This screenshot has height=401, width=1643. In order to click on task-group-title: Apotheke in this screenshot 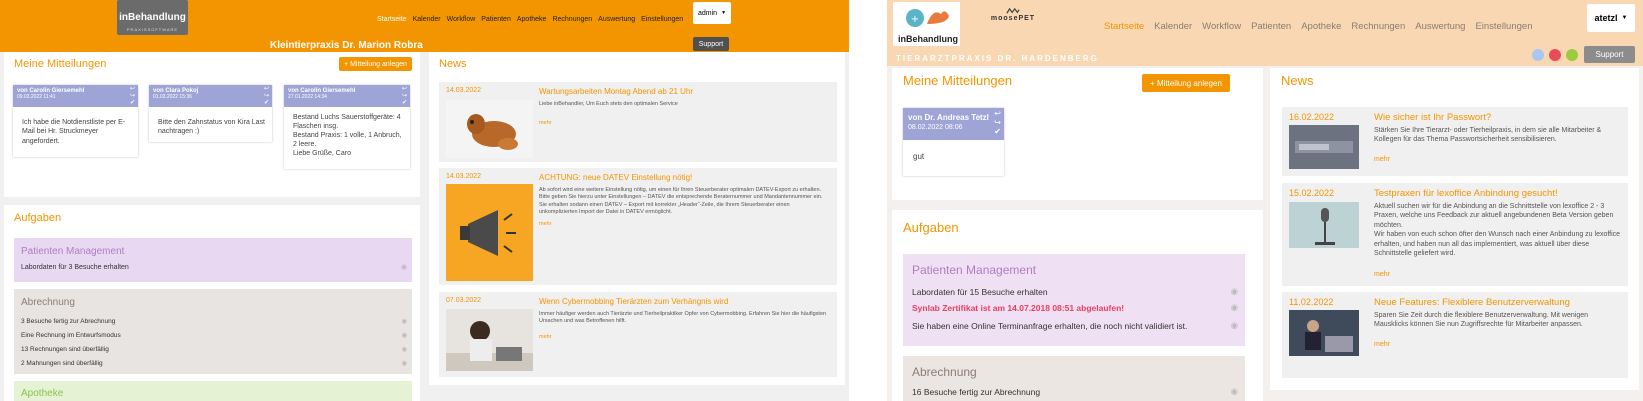, I will do `click(42, 393)`.